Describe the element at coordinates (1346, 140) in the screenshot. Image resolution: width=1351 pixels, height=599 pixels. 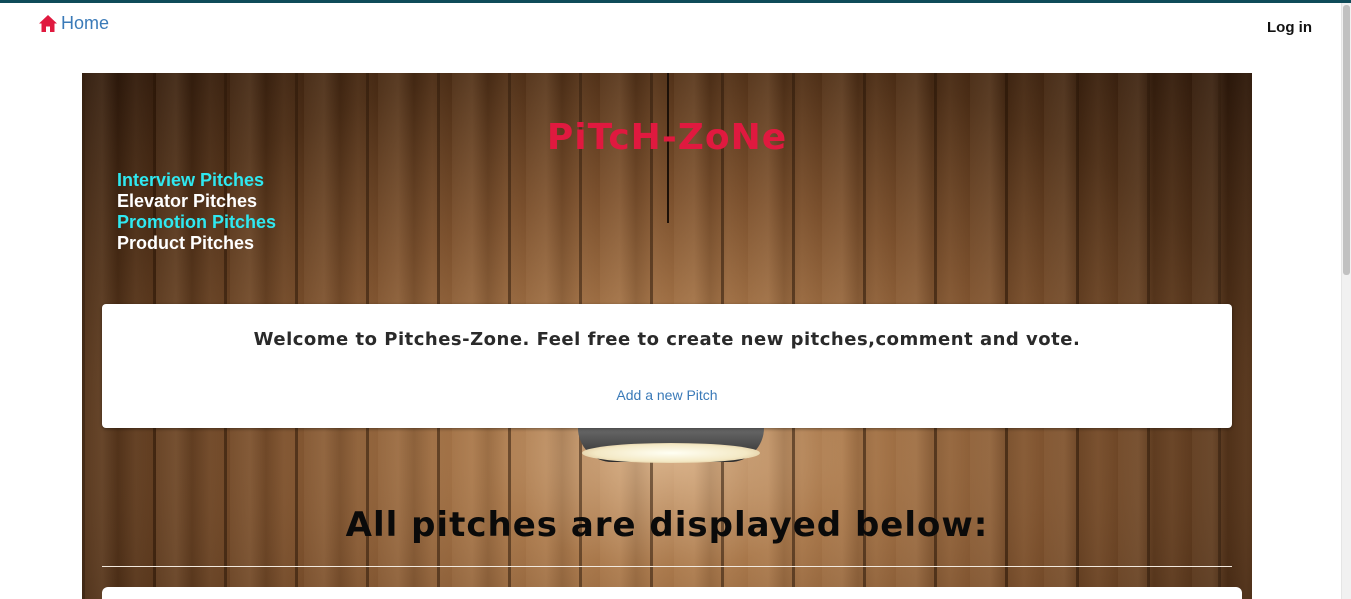
I see `scrollbar-thumb` at that location.